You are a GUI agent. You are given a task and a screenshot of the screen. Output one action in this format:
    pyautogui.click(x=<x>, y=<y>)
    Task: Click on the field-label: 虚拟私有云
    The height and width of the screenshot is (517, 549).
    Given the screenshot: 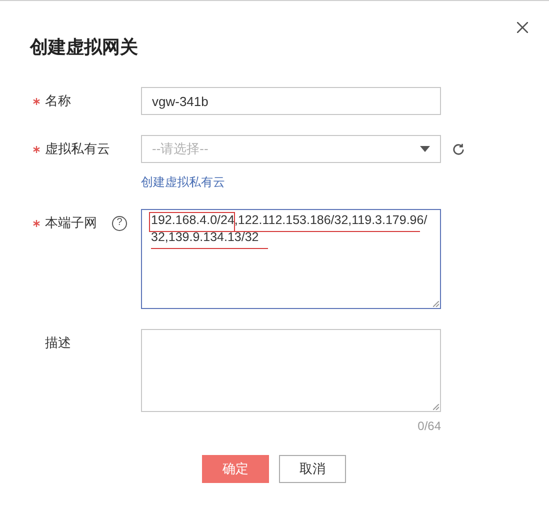 What is the action you would take?
    pyautogui.click(x=77, y=149)
    